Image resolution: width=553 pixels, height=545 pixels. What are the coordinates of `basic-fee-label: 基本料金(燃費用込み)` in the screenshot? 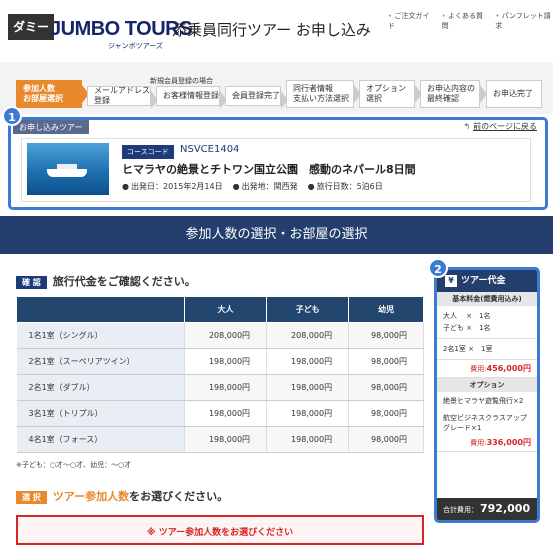 It's located at (487, 299).